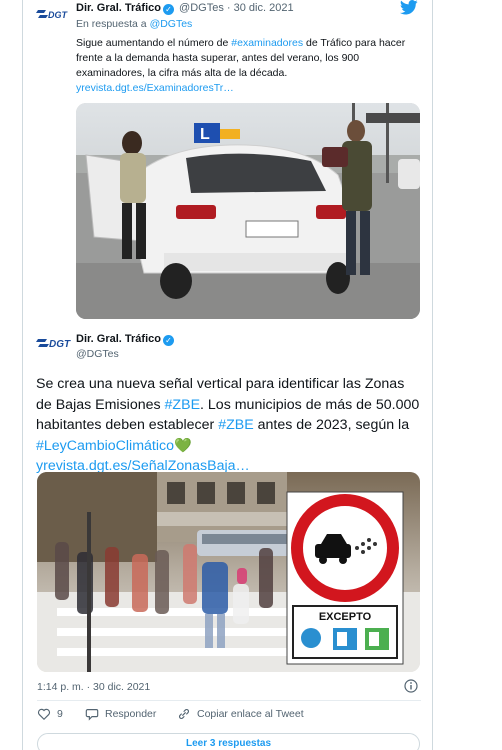  What do you see at coordinates (111, 24) in the screenshot?
I see `reply-prefix: En respuesta a` at bounding box center [111, 24].